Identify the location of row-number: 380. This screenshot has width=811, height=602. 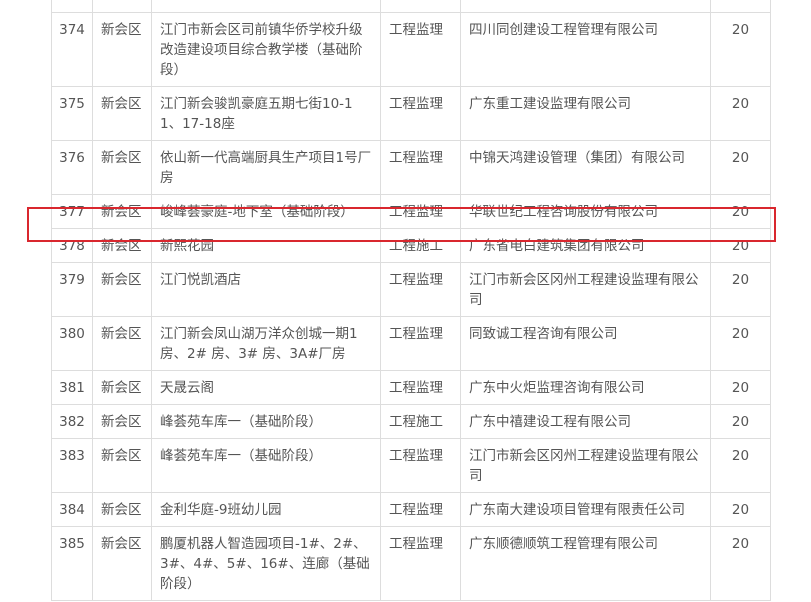
(72, 343).